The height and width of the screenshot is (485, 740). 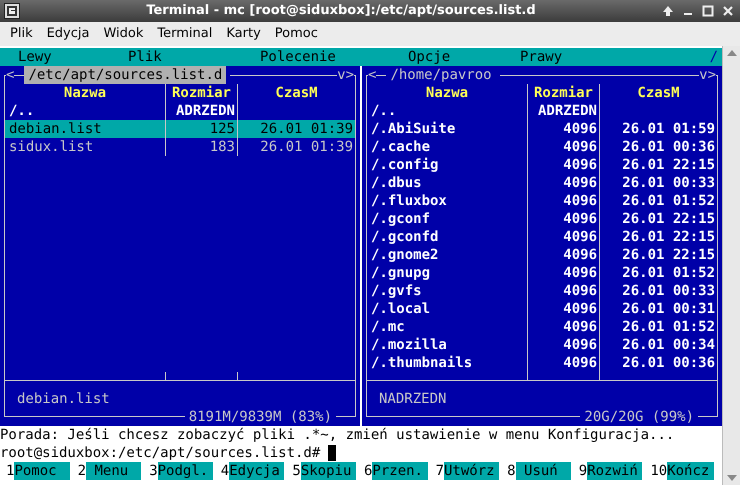 I want to click on table-cell: 183, so click(x=222, y=147).